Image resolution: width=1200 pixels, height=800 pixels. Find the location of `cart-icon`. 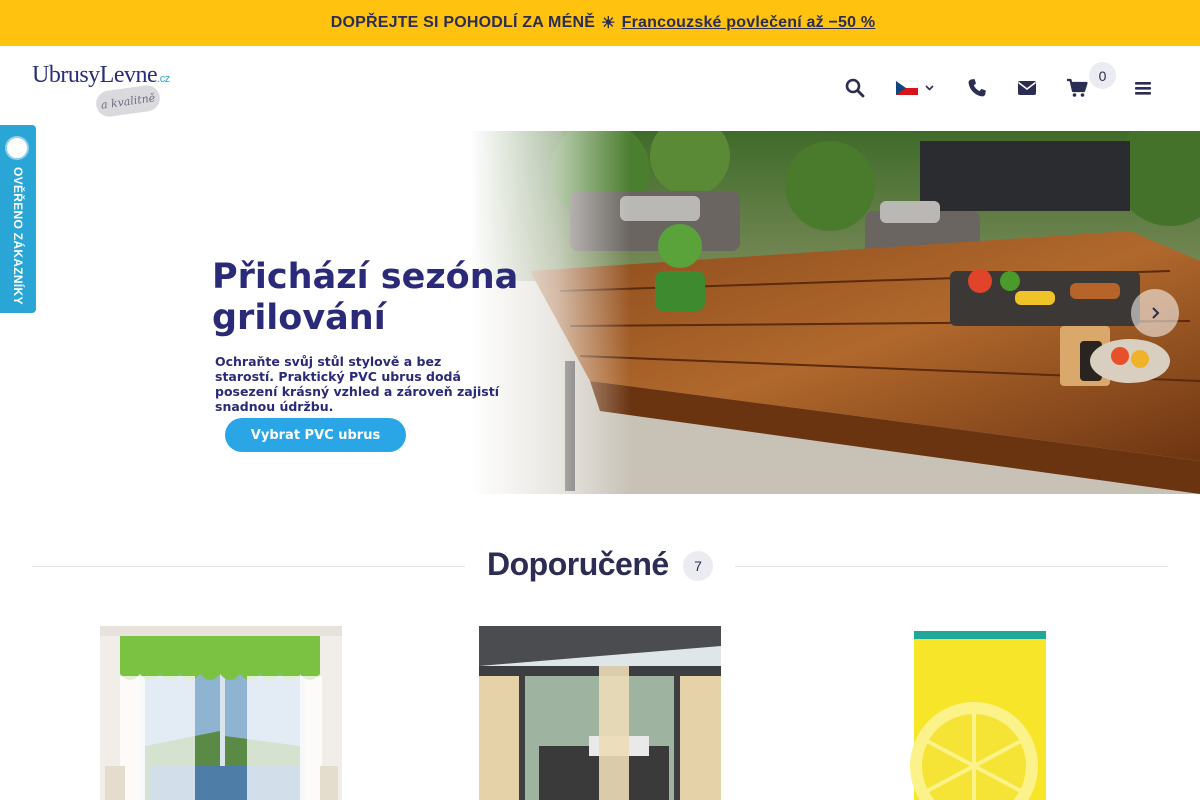

cart-icon is located at coordinates (1077, 88).